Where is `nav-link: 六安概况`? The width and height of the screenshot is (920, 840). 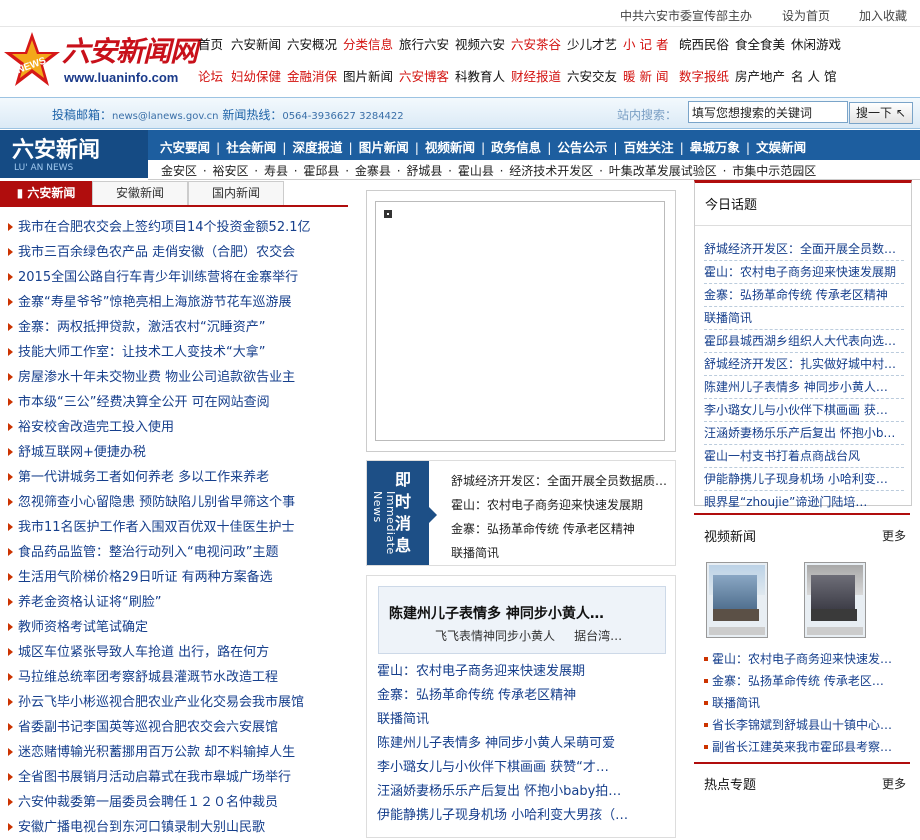
nav-link: 六安概况 is located at coordinates (313, 43).